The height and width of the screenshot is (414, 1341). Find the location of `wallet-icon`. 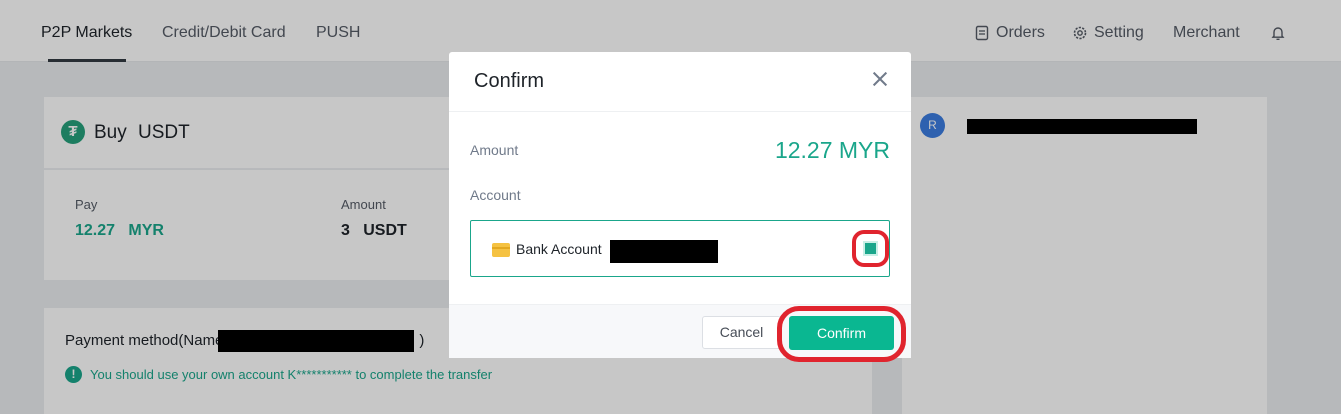

wallet-icon is located at coordinates (501, 250).